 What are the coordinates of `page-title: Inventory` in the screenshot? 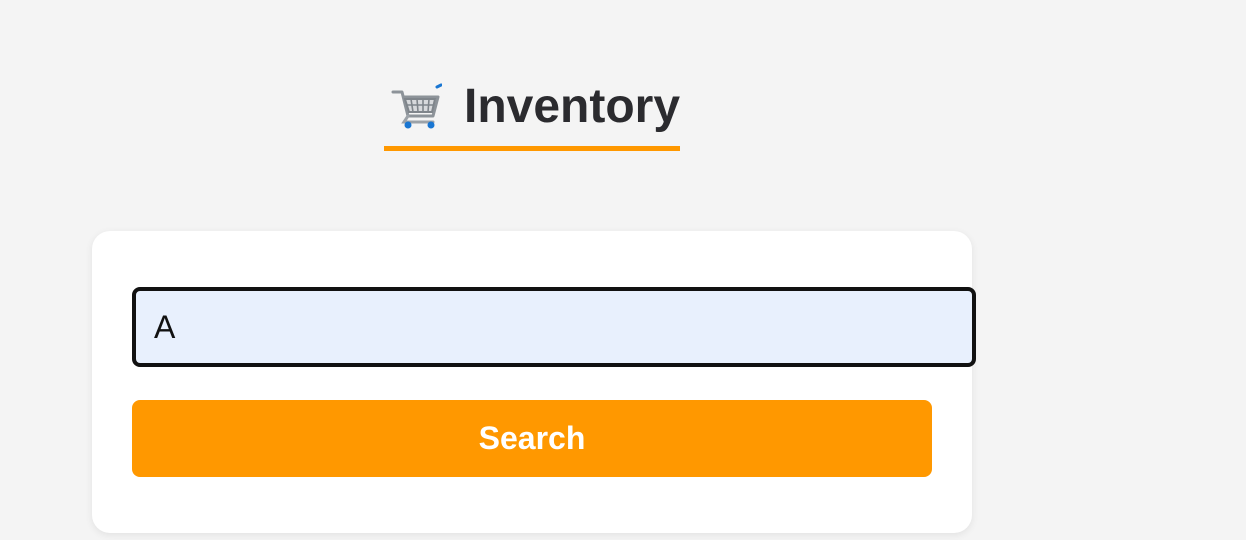 It's located at (572, 106).